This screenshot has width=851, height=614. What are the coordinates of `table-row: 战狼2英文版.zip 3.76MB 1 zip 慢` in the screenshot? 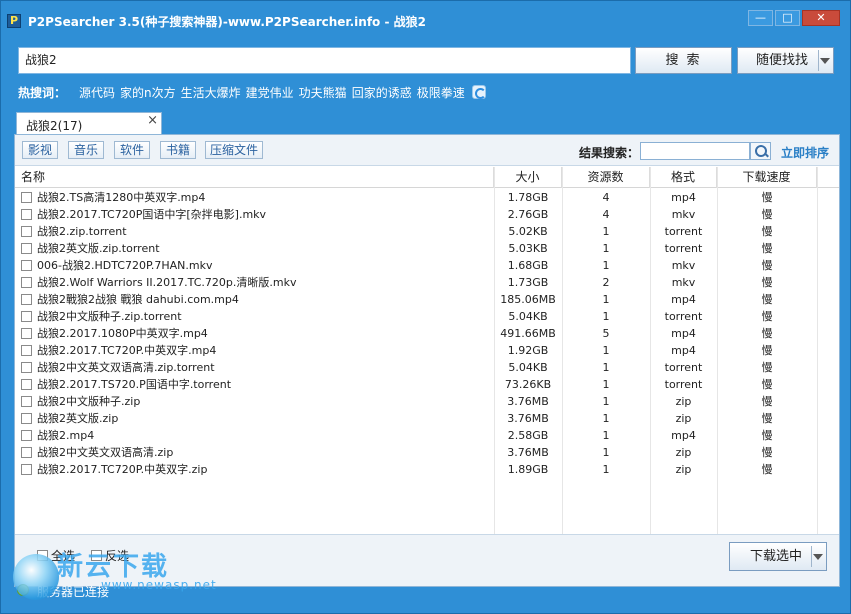 It's located at (427, 418).